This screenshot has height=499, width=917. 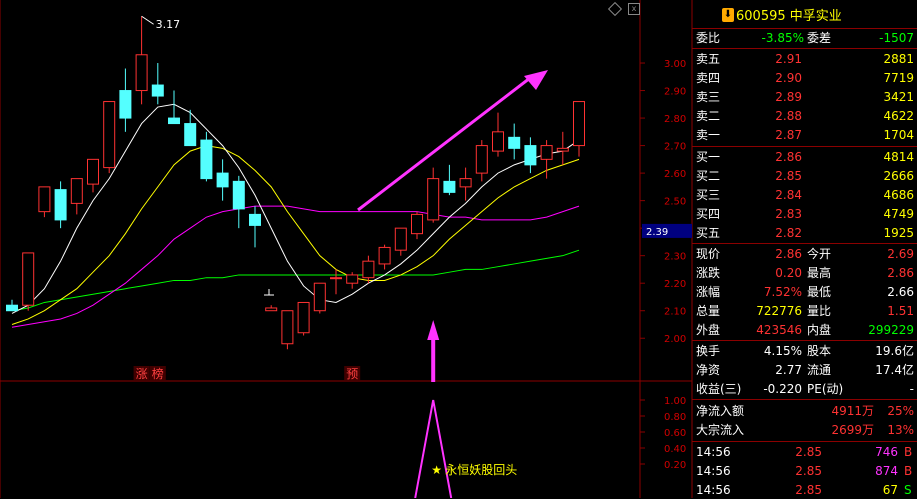 What do you see at coordinates (852, 411) in the screenshot?
I see `flow-value: 4911万` at bounding box center [852, 411].